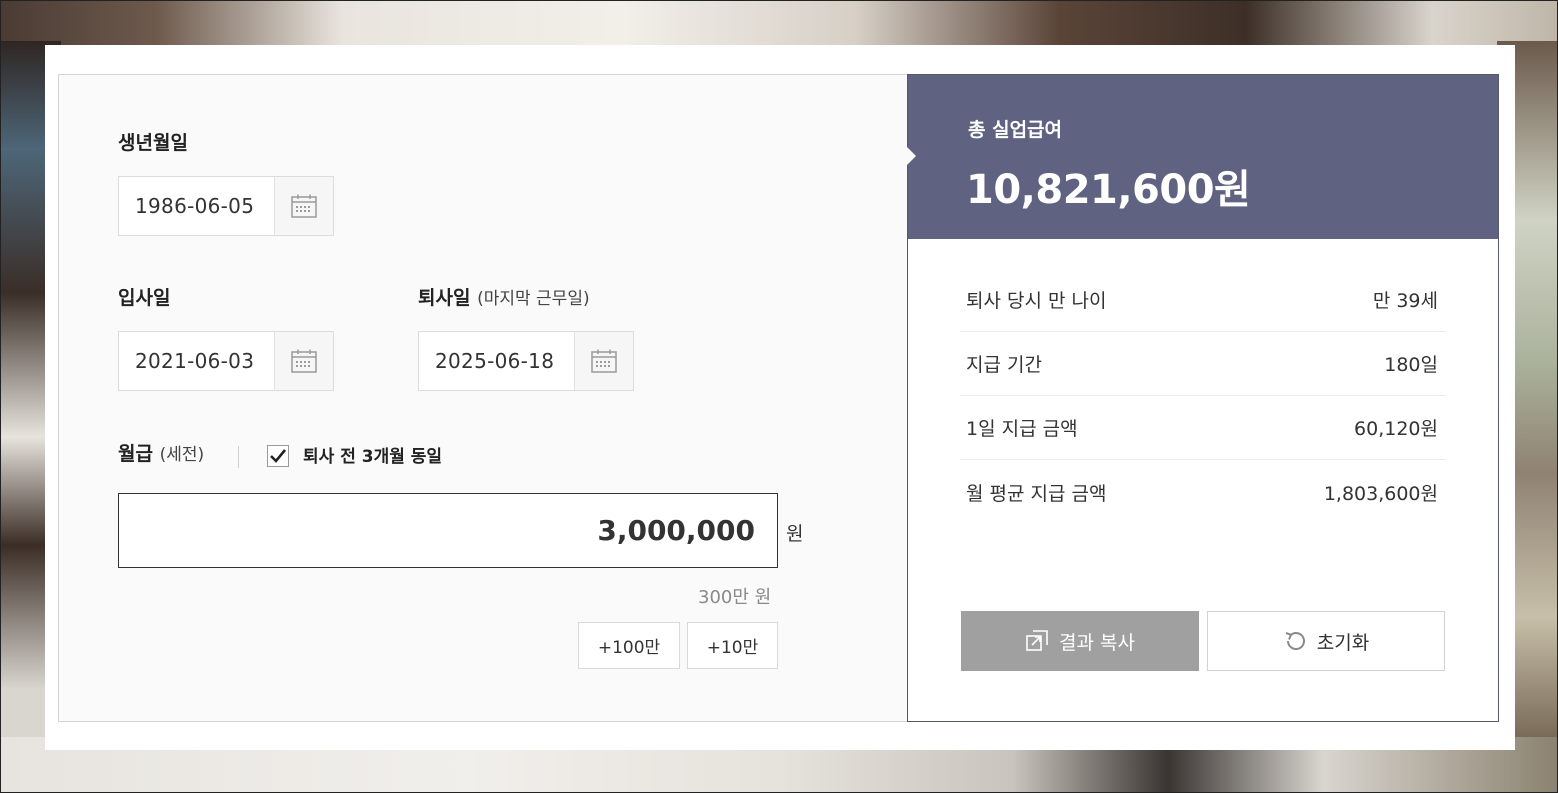 The height and width of the screenshot is (793, 1558). What do you see at coordinates (496, 361) in the screenshot?
I see `leave-date-value: 2025-06-18` at bounding box center [496, 361].